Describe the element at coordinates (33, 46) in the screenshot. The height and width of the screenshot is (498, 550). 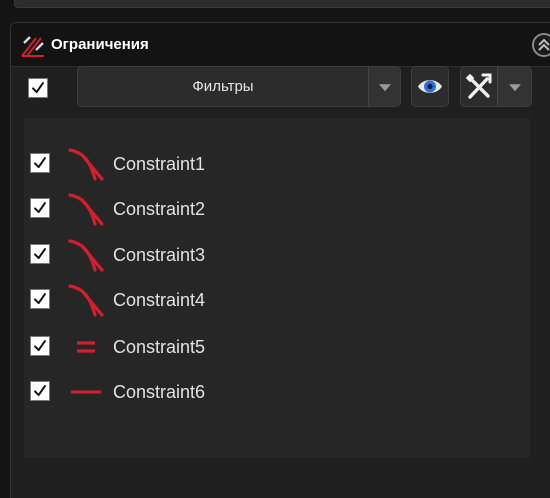
I see `sketch-constraint-icon` at that location.